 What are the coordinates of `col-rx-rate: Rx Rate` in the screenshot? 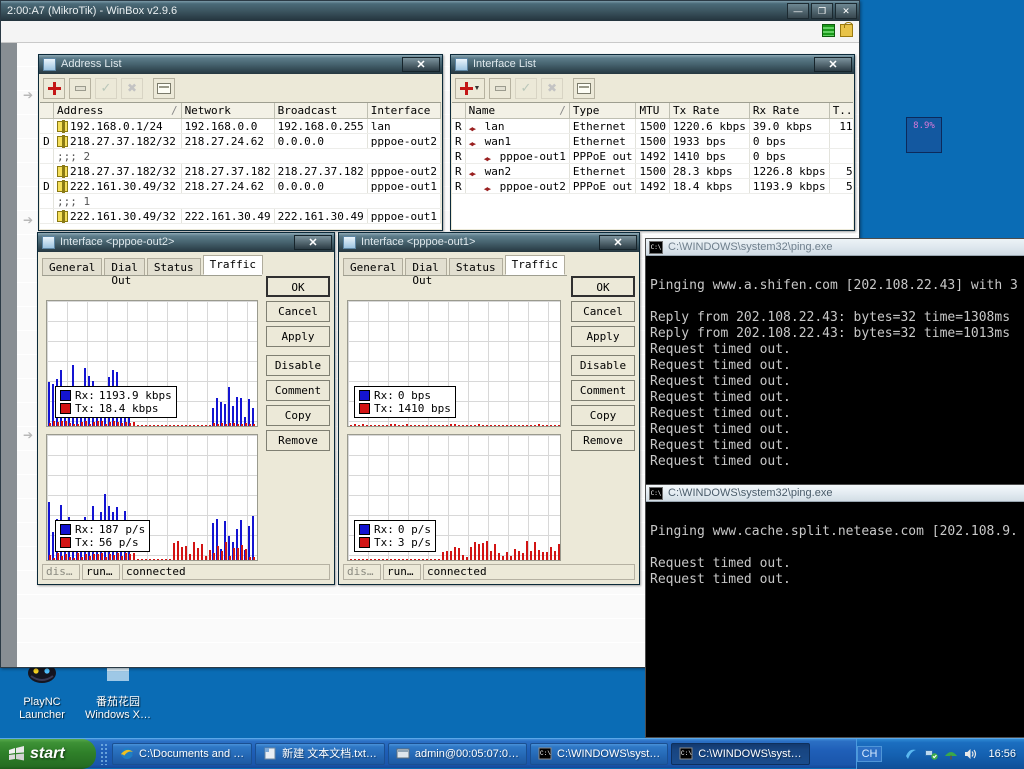 It's located at (789, 111).